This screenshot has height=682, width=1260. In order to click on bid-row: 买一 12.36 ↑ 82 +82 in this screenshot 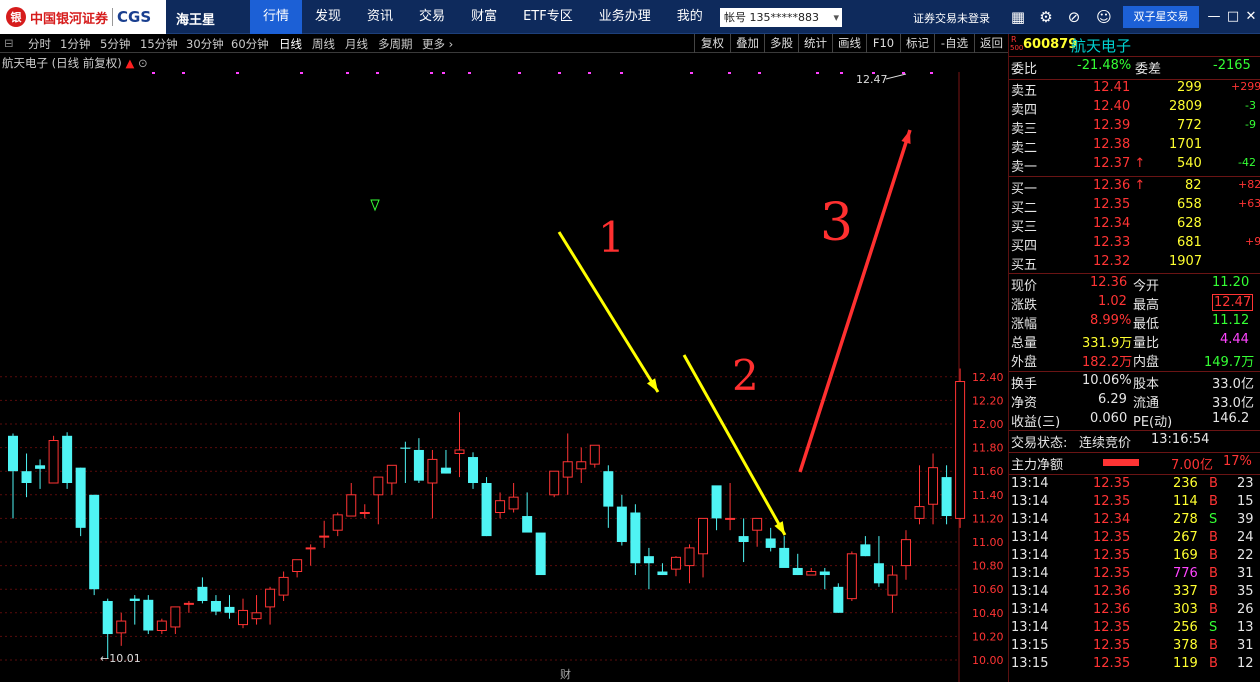, I will do `click(1134, 187)`.